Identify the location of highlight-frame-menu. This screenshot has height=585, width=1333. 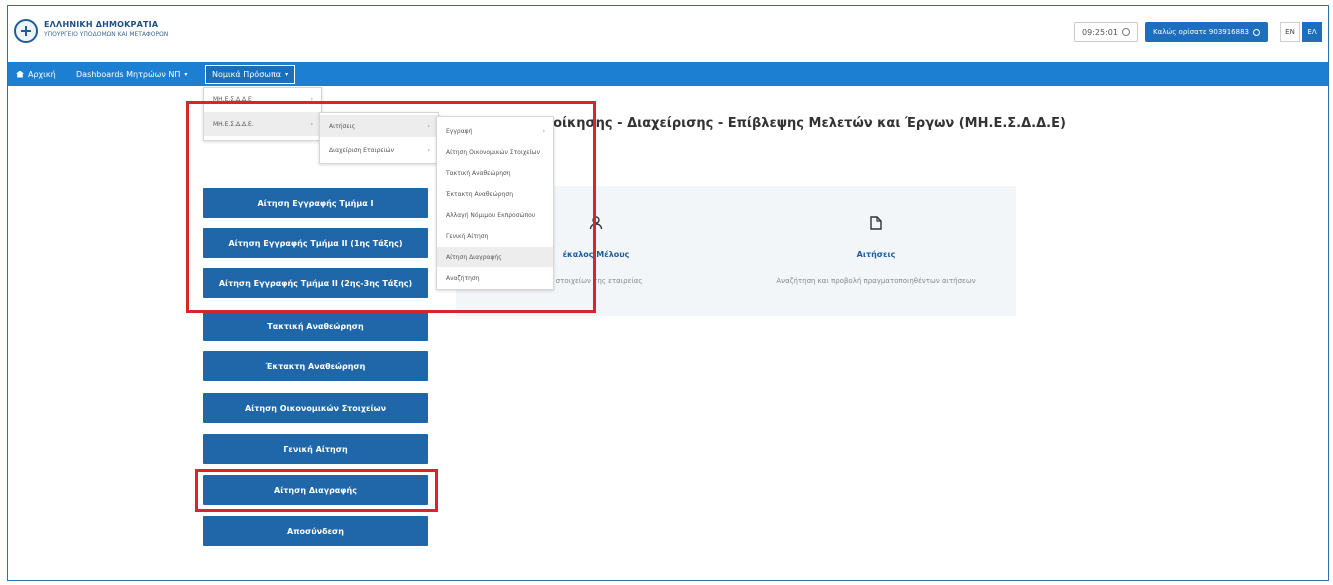
(391, 207).